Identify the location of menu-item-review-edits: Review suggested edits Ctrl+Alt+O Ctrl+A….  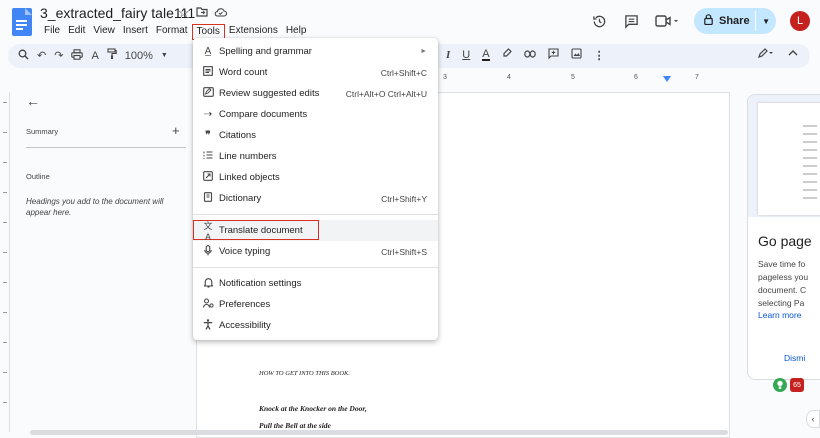
(315, 93).